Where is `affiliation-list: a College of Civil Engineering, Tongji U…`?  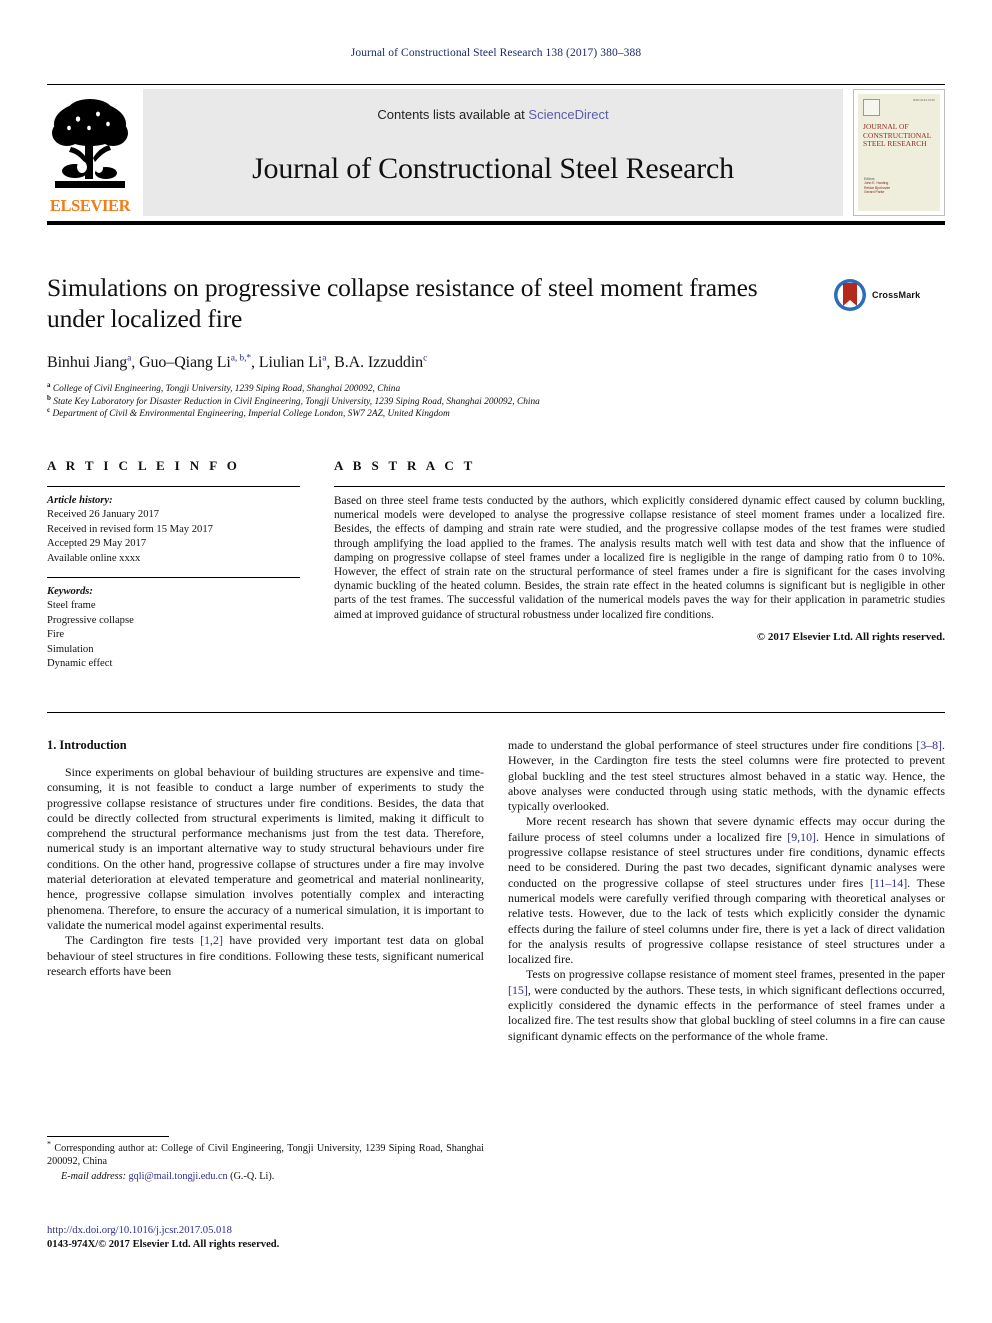 affiliation-list: a College of Civil Engineering, Tongji U… is located at coordinates (496, 400).